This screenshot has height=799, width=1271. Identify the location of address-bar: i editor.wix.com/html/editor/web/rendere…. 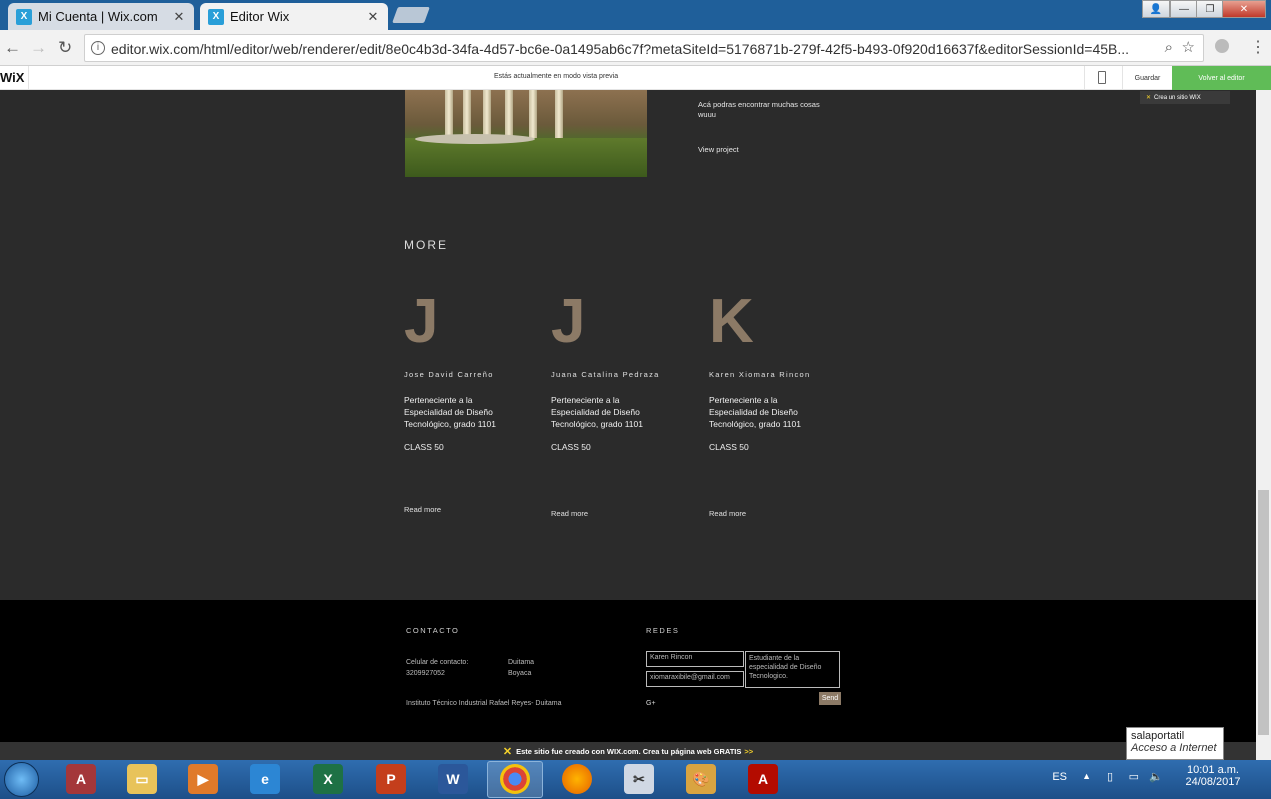
(644, 48).